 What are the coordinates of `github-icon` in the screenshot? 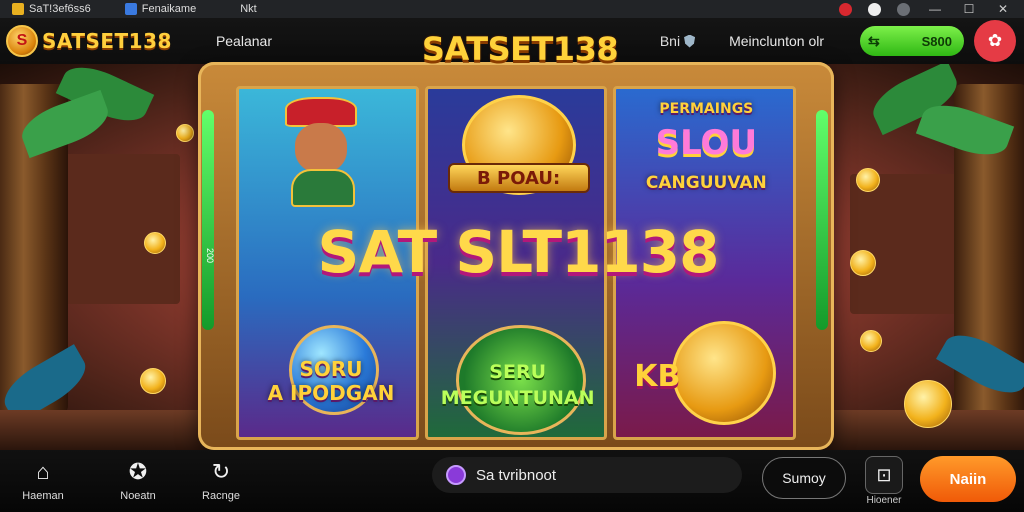 It's located at (874, 9).